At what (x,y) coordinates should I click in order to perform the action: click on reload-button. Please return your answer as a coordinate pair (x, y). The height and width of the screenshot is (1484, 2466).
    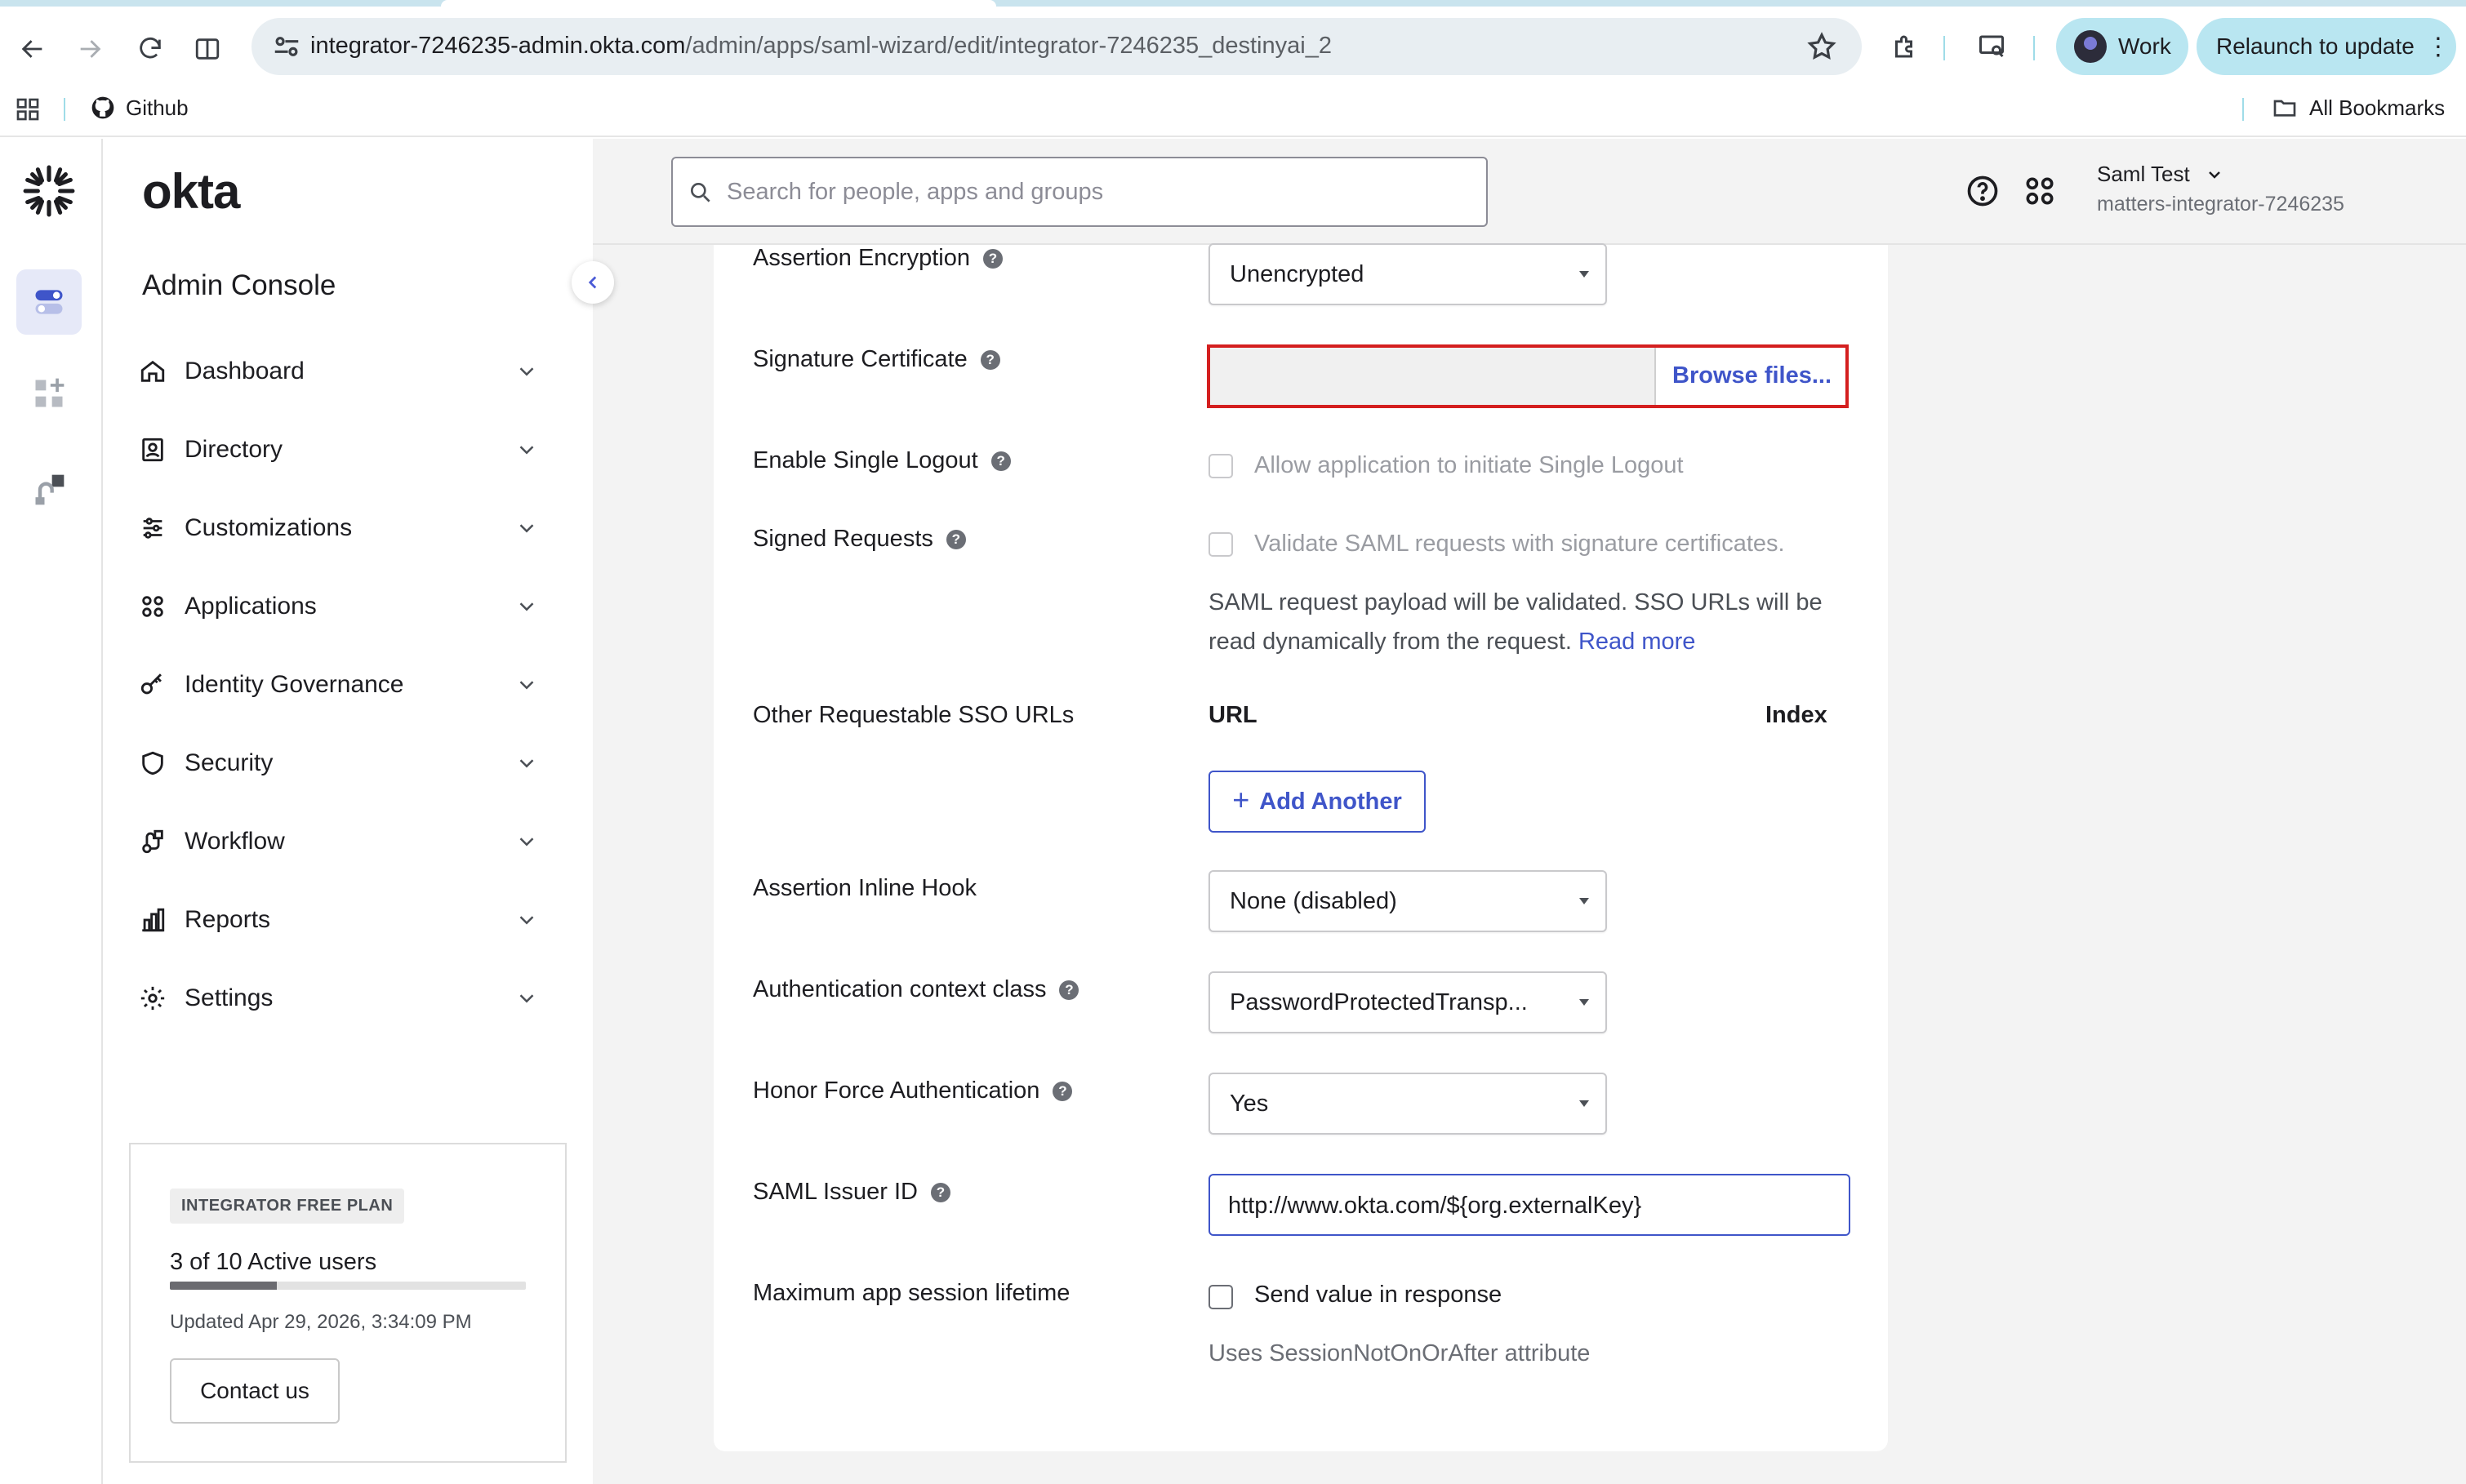
    Looking at the image, I should click on (150, 48).